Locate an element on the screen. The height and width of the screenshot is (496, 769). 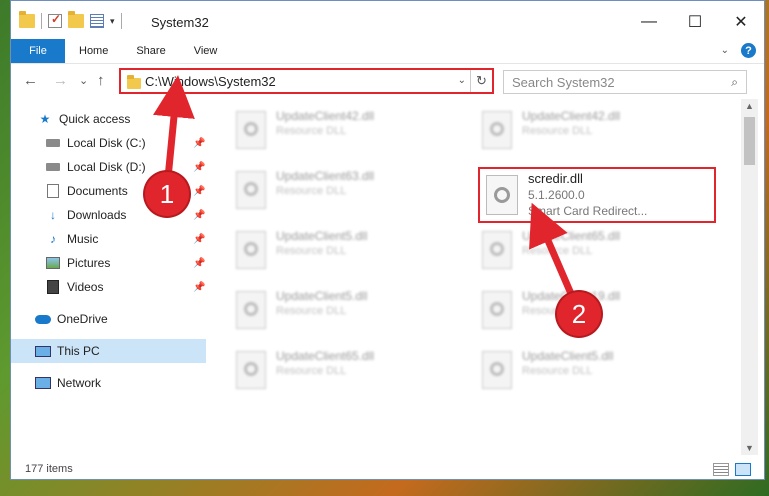
step-1-badge: 1 is located at coordinates (167, 194).